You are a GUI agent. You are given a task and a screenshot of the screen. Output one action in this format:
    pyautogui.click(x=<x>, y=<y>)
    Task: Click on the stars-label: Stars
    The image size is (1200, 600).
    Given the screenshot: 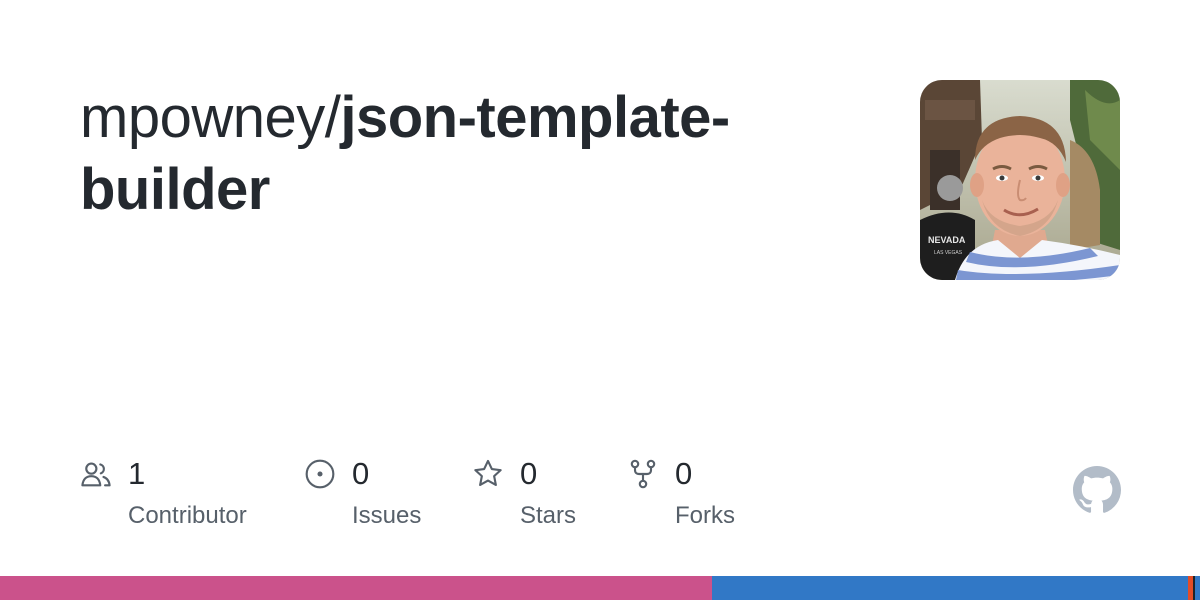 What is the action you would take?
    pyautogui.click(x=548, y=515)
    